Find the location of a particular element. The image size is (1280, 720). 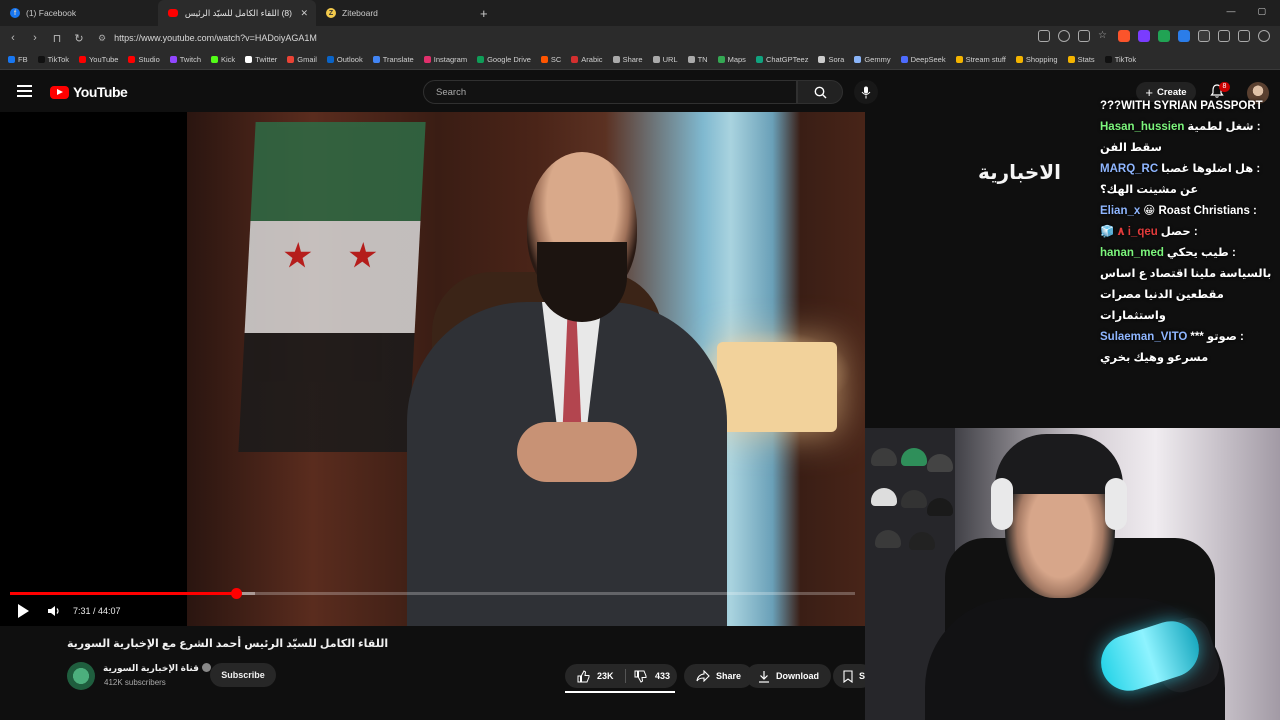

bookmark-item: Stats is located at coordinates (1081, 59).